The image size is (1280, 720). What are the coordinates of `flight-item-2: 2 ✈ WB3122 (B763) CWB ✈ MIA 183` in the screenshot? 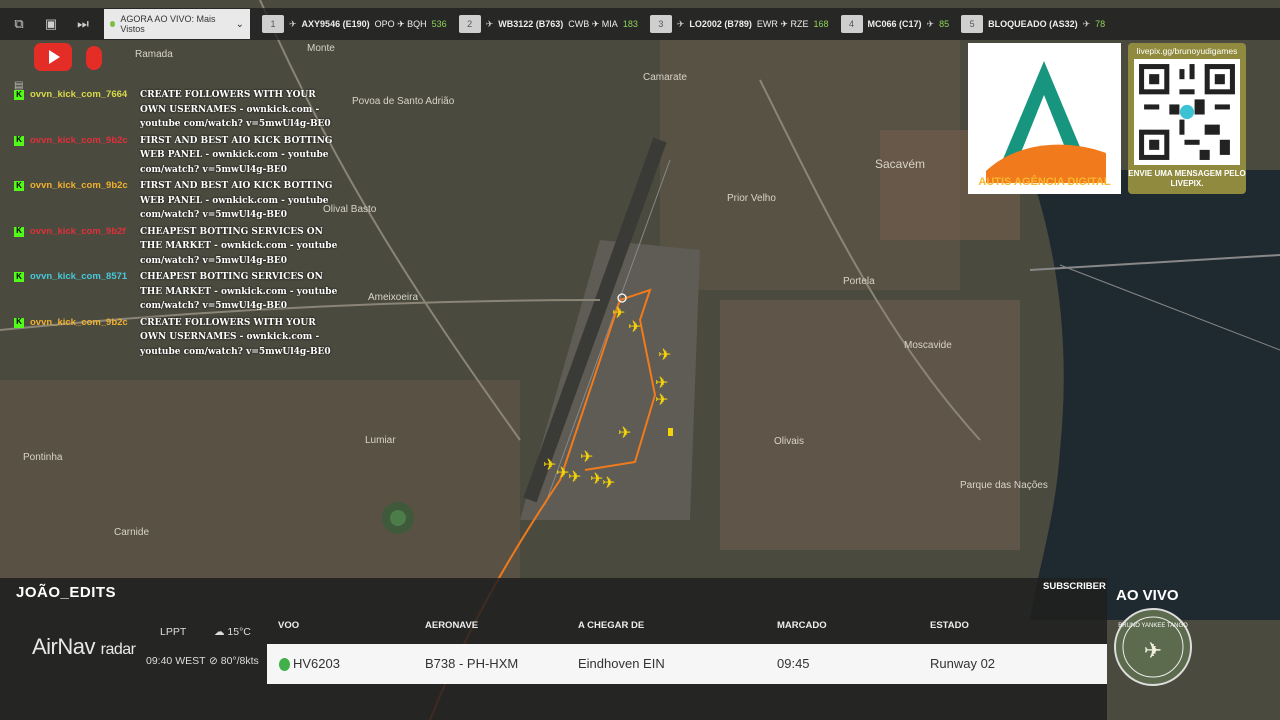 It's located at (548, 24).